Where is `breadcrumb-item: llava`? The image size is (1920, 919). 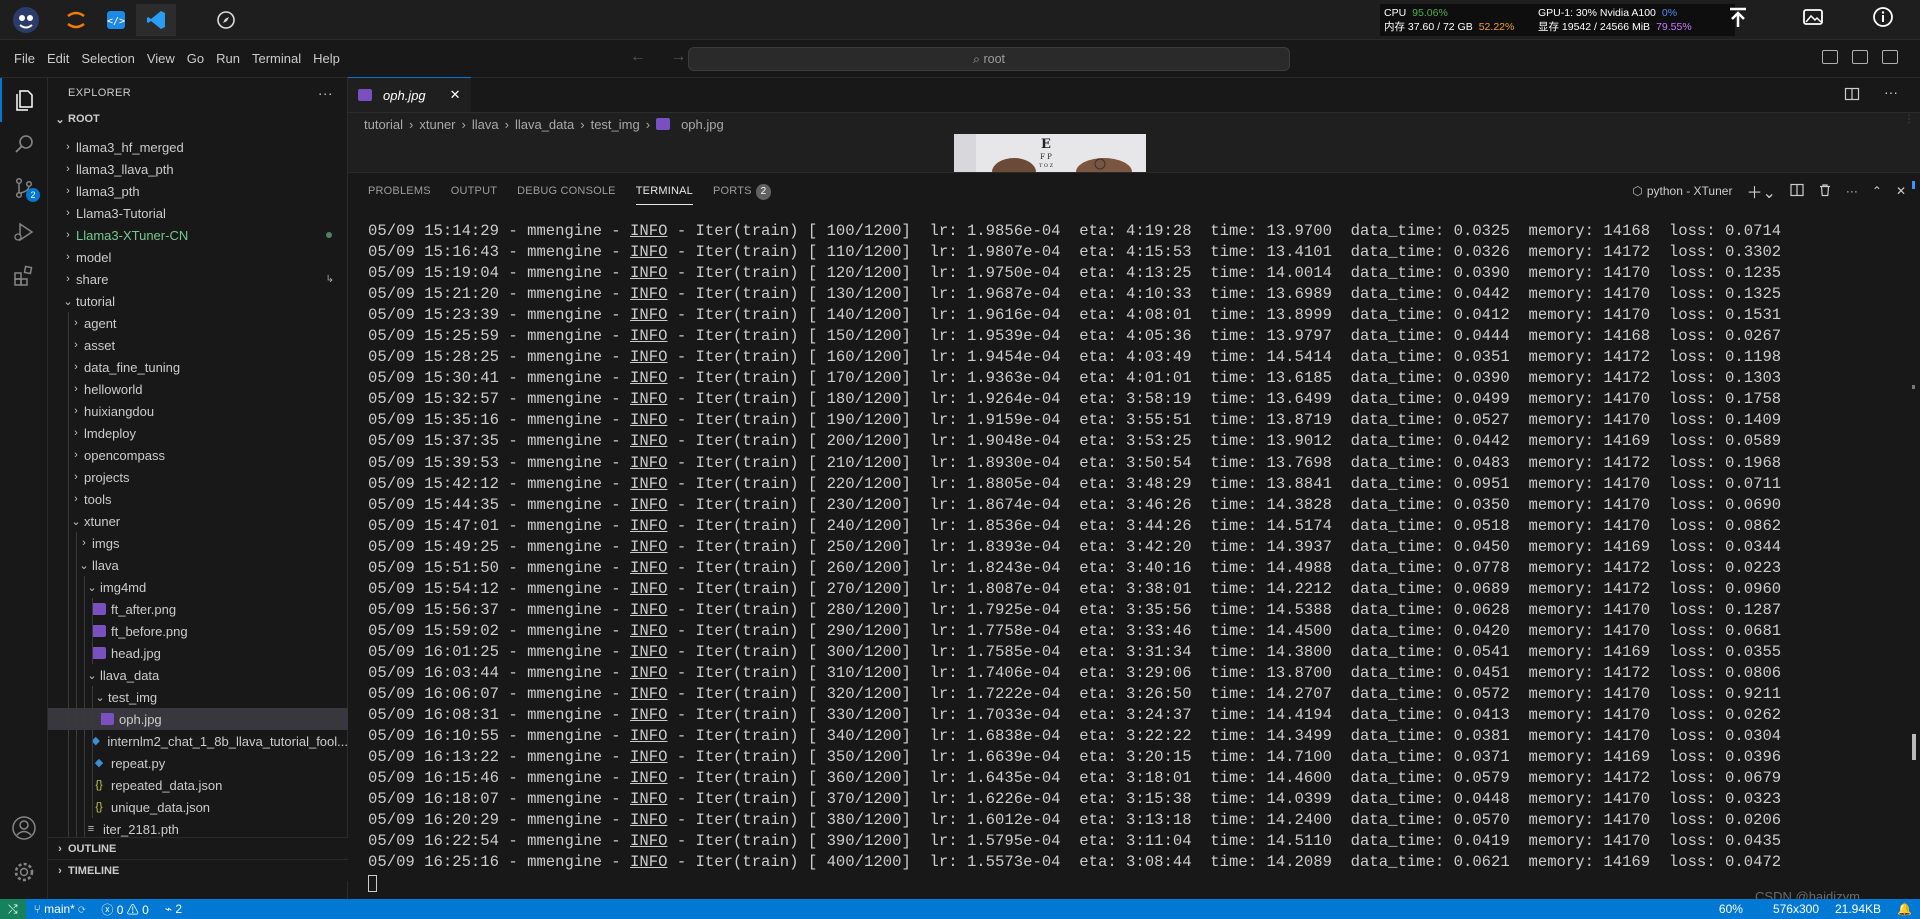 breadcrumb-item: llava is located at coordinates (485, 124).